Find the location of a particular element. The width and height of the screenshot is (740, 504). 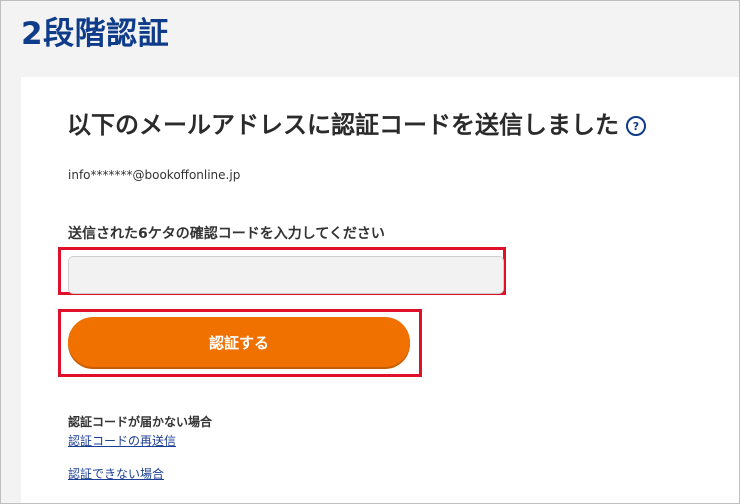

verification-code-input is located at coordinates (286, 275).